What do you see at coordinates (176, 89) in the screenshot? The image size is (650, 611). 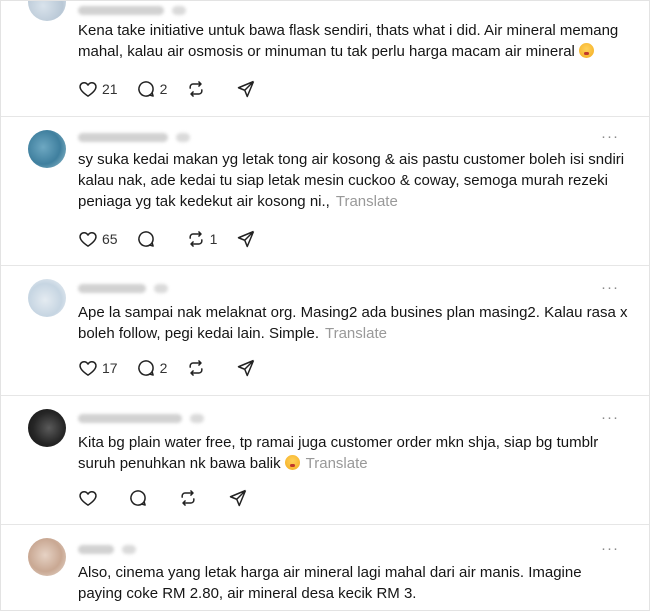 I see `post-actions: 21 2` at bounding box center [176, 89].